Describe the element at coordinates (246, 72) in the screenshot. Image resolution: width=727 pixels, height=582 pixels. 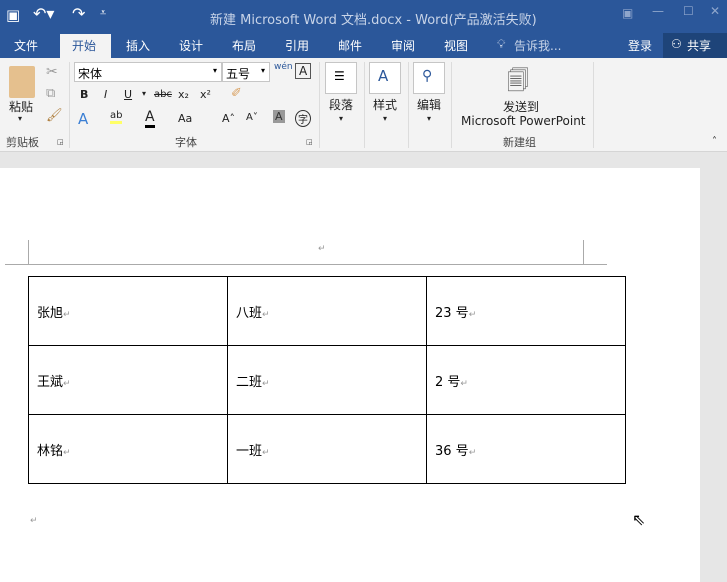
I see `font-size-select: 五号 ▾` at that location.